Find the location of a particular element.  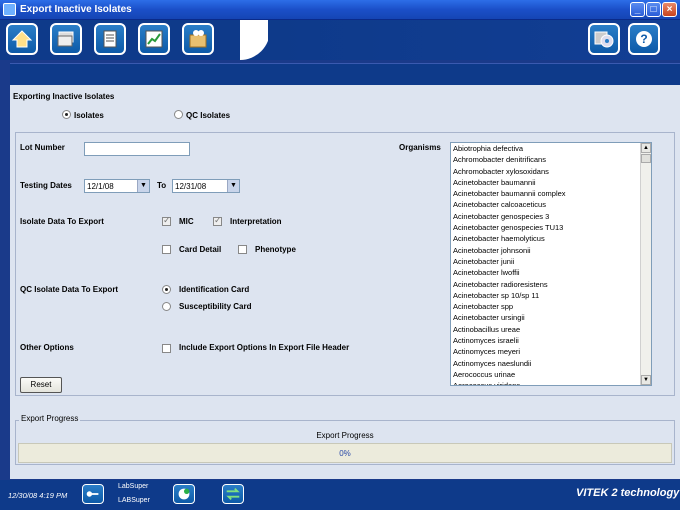

close-button: × is located at coordinates (669, 9).